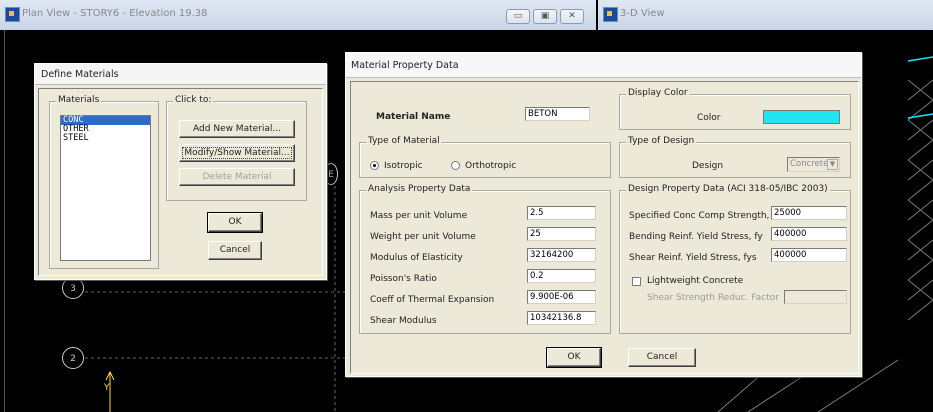 The height and width of the screenshot is (412, 933). I want to click on fy-stress-label: Bending Reinf. Yield Stress, fy, so click(696, 237).